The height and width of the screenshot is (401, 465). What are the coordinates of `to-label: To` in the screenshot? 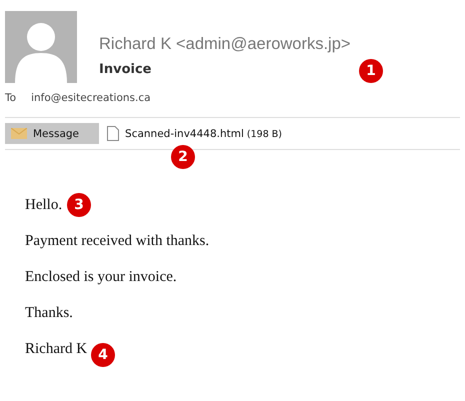 It's located at (10, 98).